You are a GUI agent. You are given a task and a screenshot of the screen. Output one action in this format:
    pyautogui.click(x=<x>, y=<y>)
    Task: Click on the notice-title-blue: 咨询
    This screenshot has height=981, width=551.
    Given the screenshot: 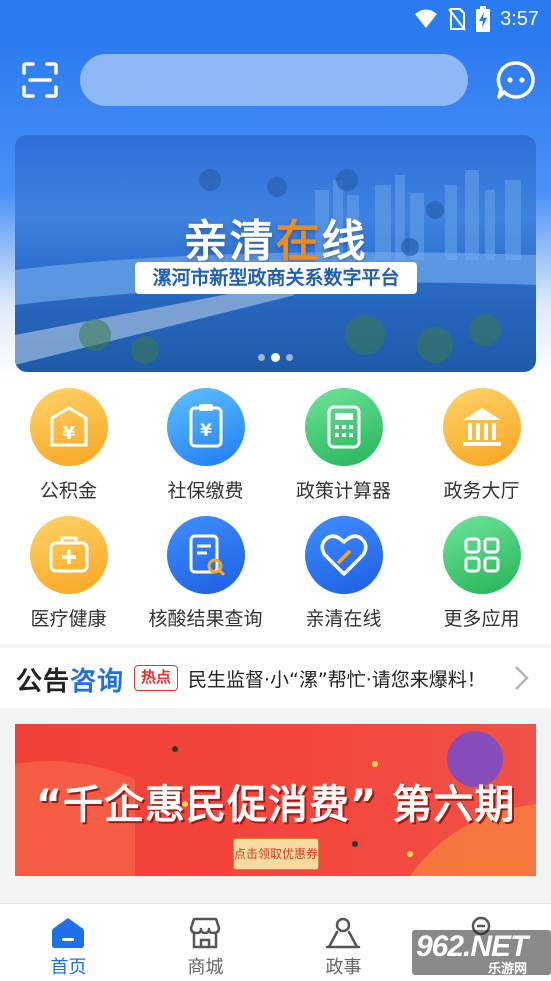 What is the action you would take?
    pyautogui.click(x=97, y=682)
    